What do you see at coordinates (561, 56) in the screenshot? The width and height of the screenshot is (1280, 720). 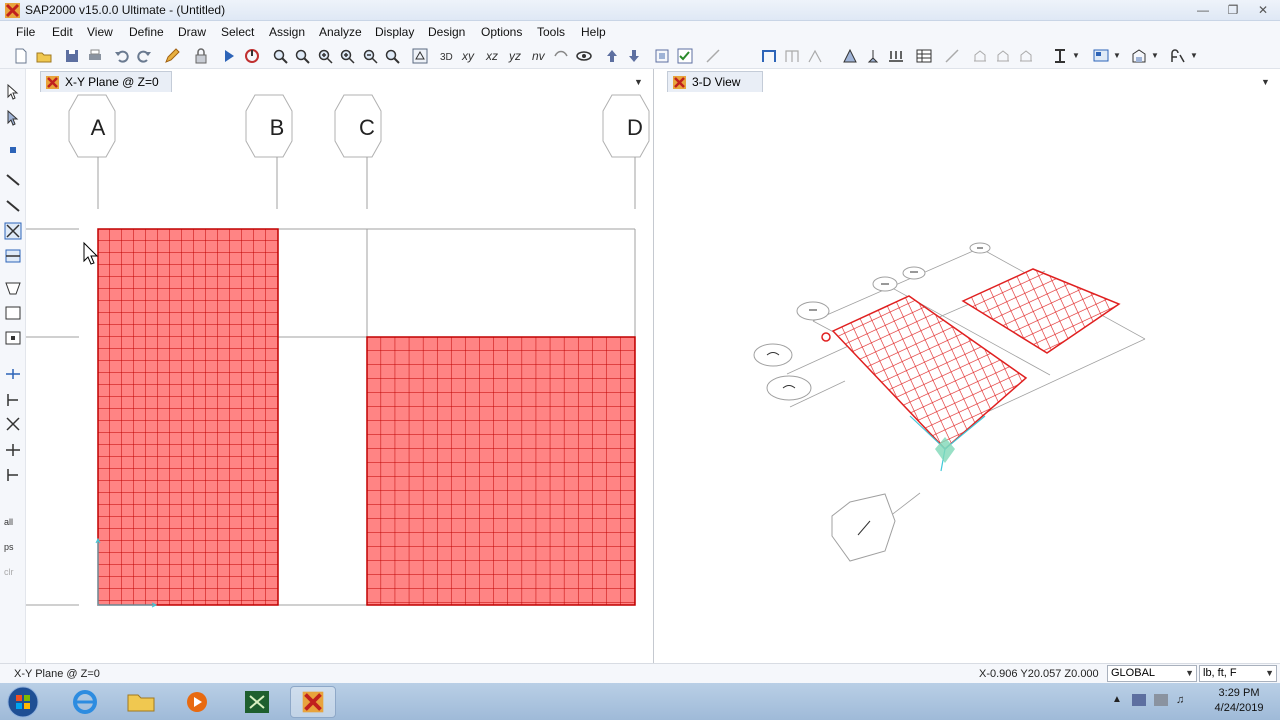 I see `rubber-band-icon` at bounding box center [561, 56].